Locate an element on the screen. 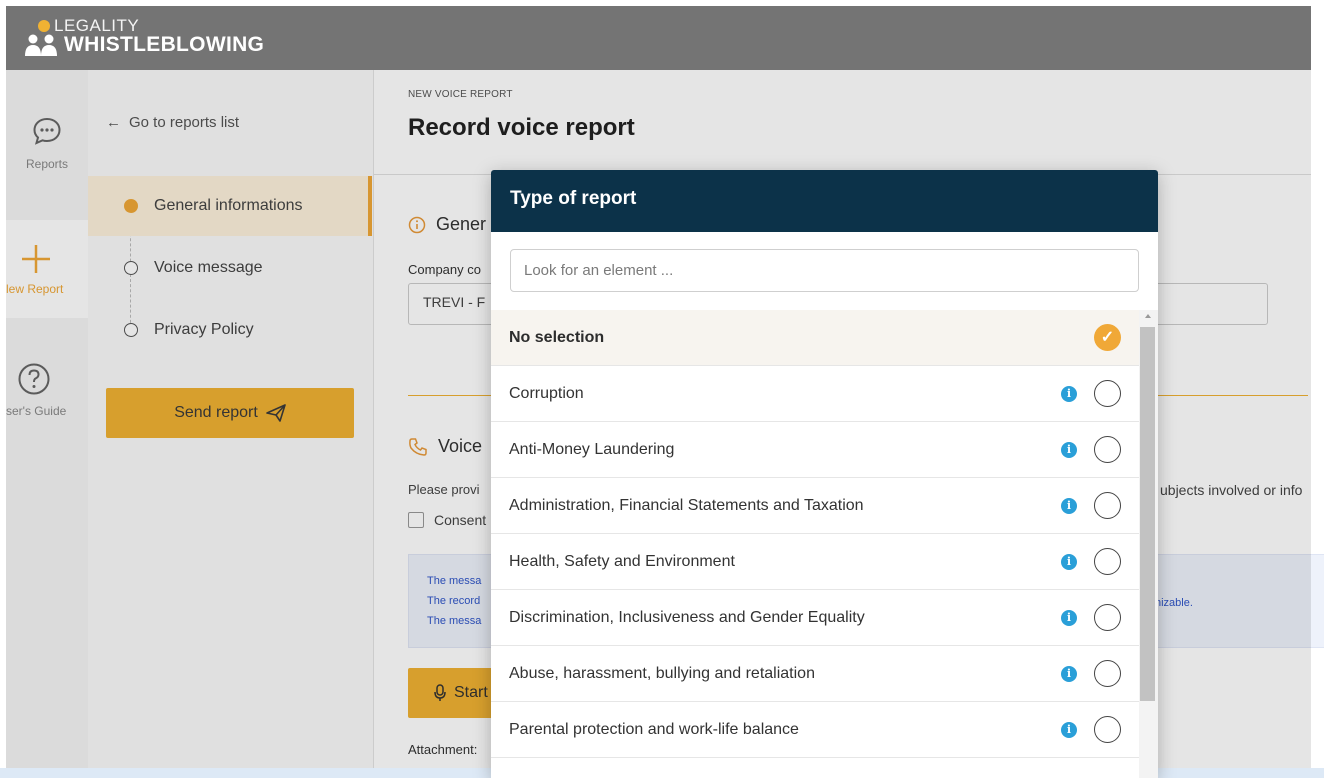  option-label: Health, Safety and Environment is located at coordinates (622, 561).